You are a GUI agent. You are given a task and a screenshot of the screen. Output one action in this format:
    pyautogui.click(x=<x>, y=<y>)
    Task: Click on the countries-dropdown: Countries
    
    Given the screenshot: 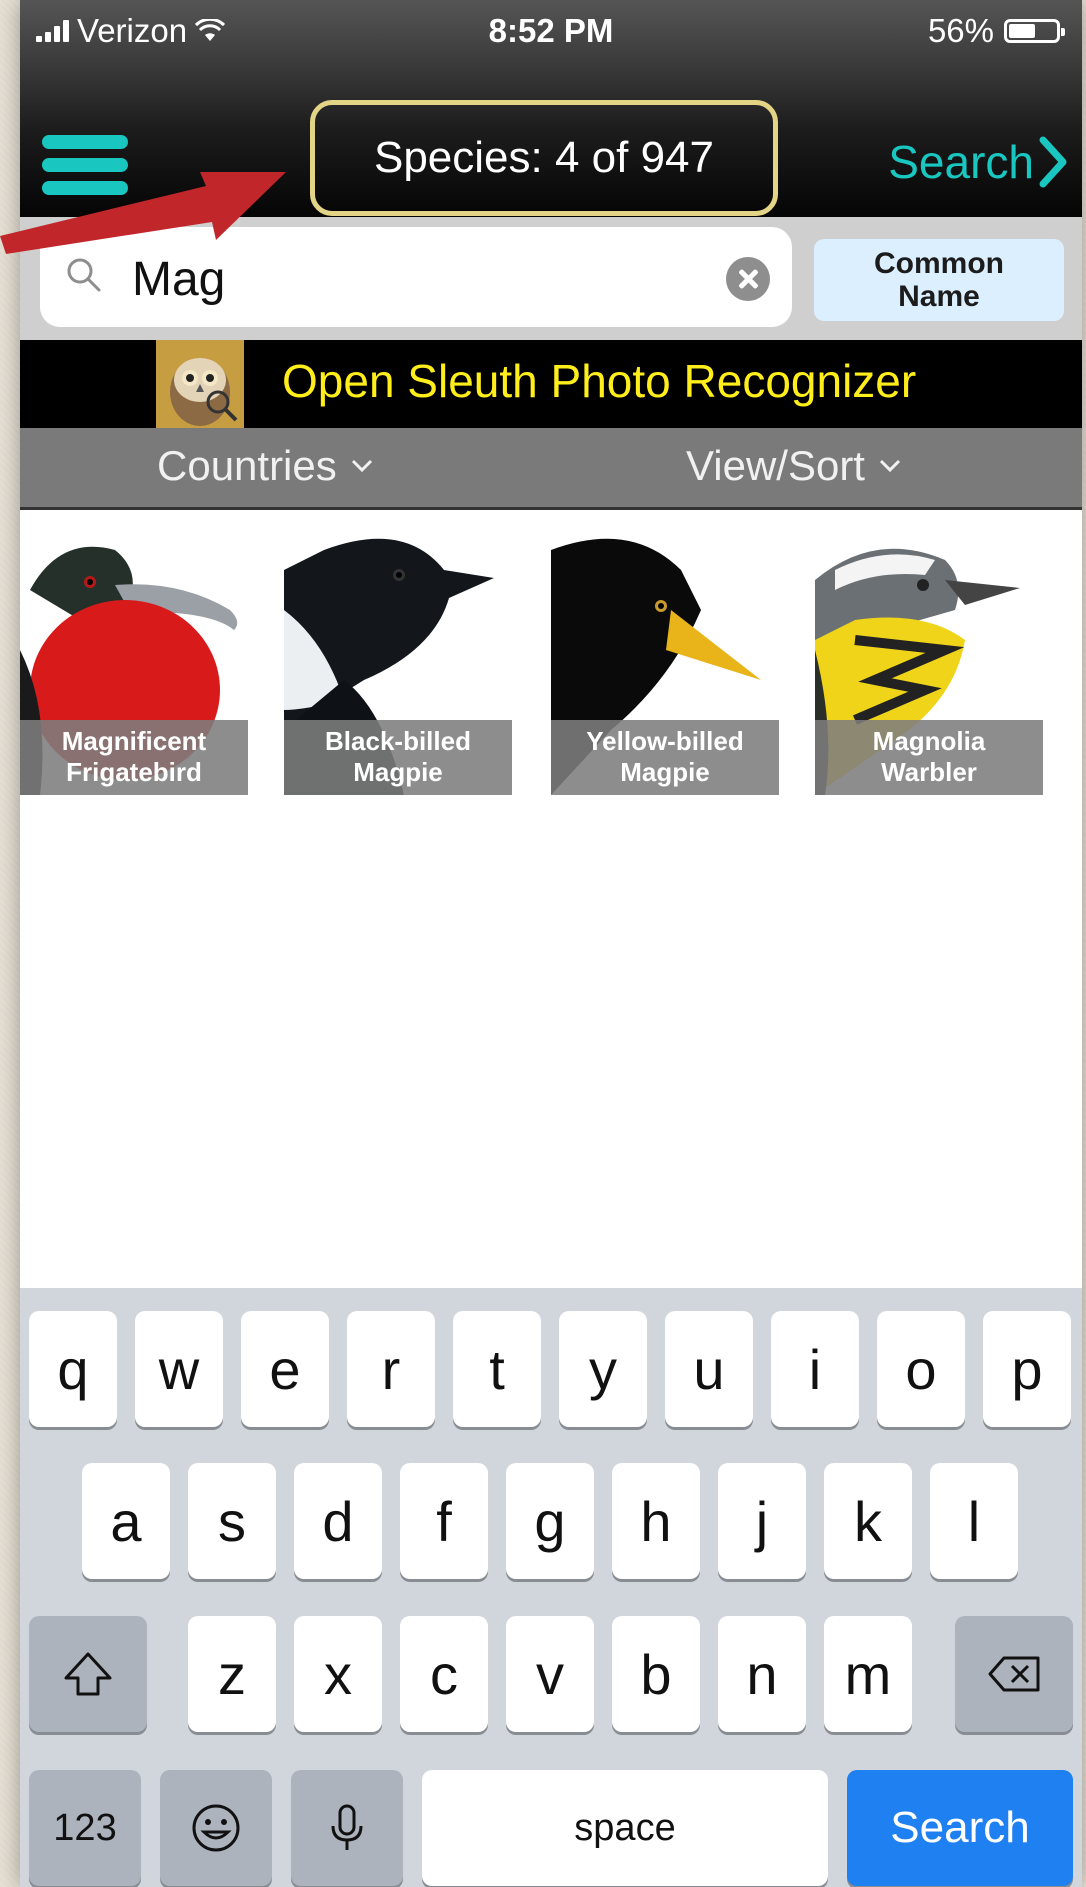 What is the action you would take?
    pyautogui.click(x=265, y=466)
    